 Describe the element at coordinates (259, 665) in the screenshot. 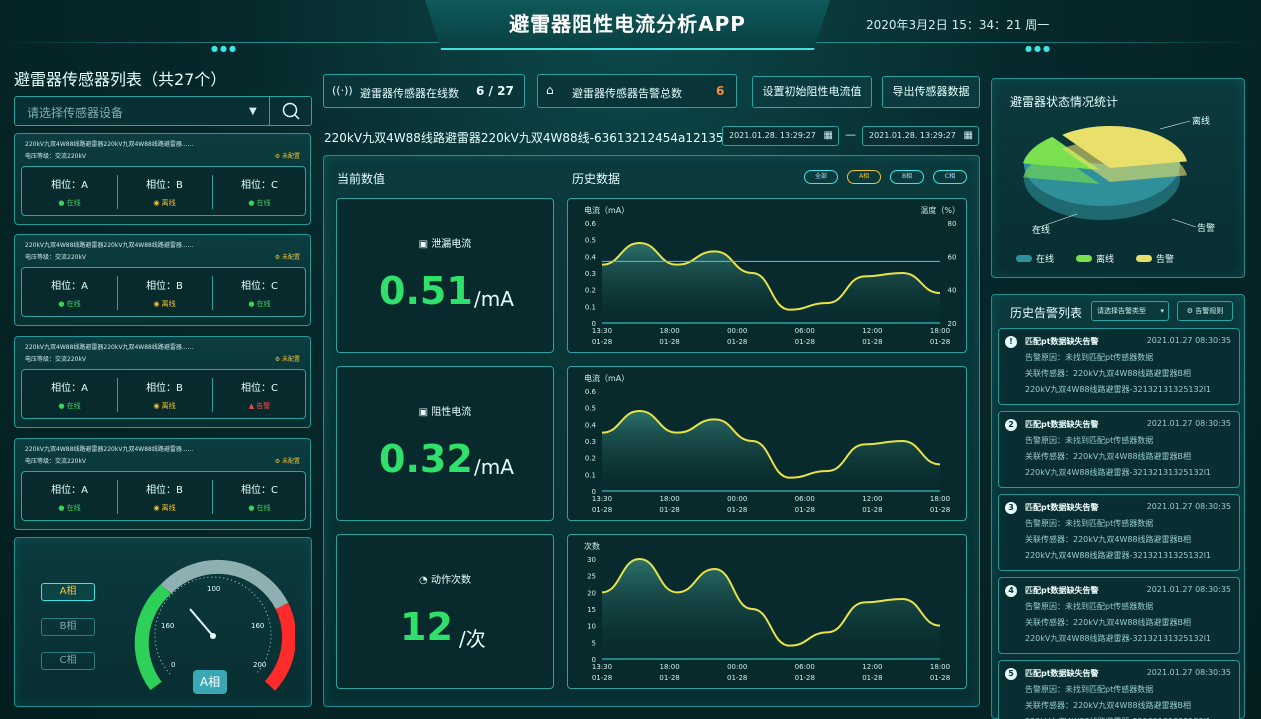

I see `gauge-tick: 200` at that location.